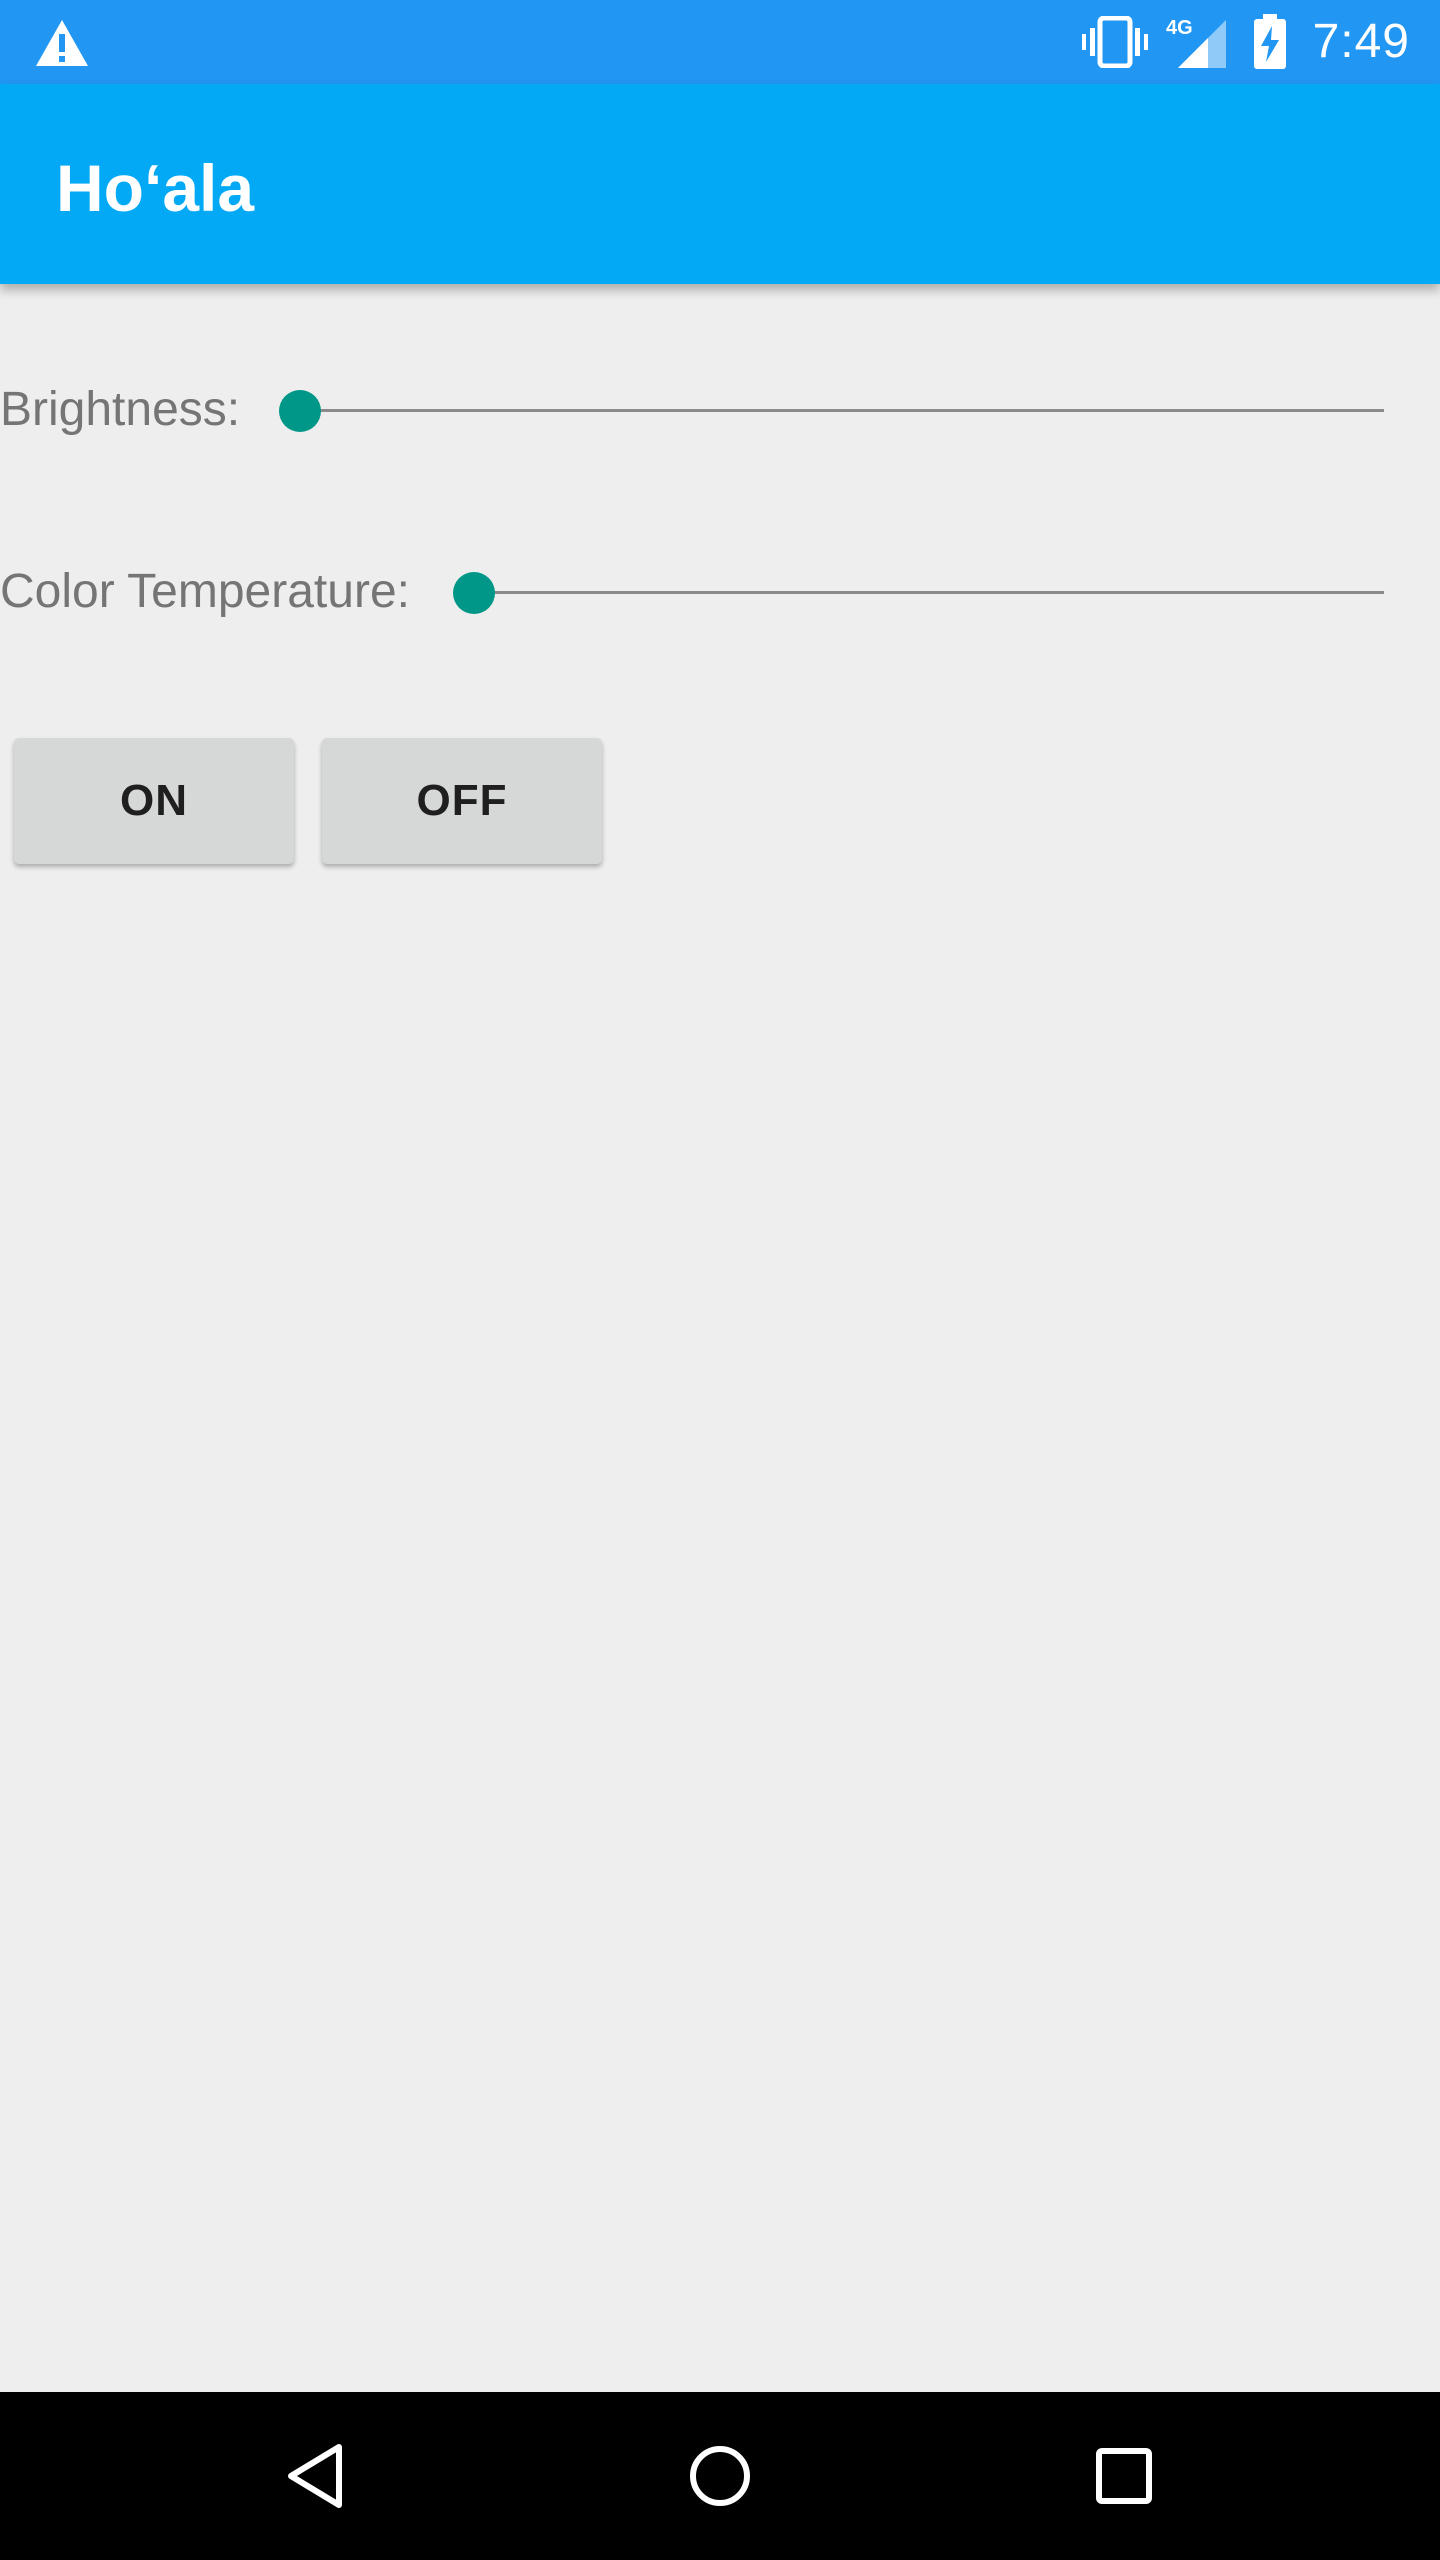 This screenshot has height=2560, width=1440. I want to click on color-temperature-label: Color Temperature:, so click(205, 591).